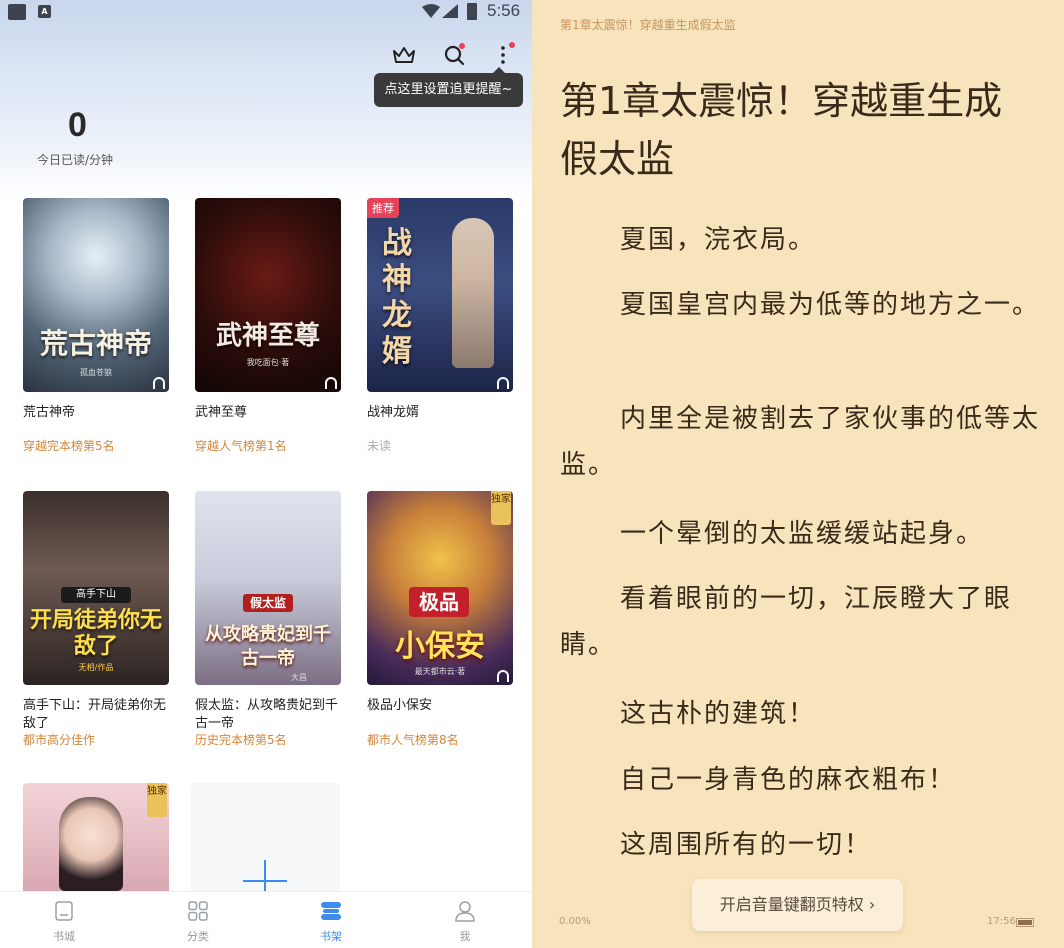 The width and height of the screenshot is (1064, 948). What do you see at coordinates (504, 10) in the screenshot?
I see `status-time: 5:56` at bounding box center [504, 10].